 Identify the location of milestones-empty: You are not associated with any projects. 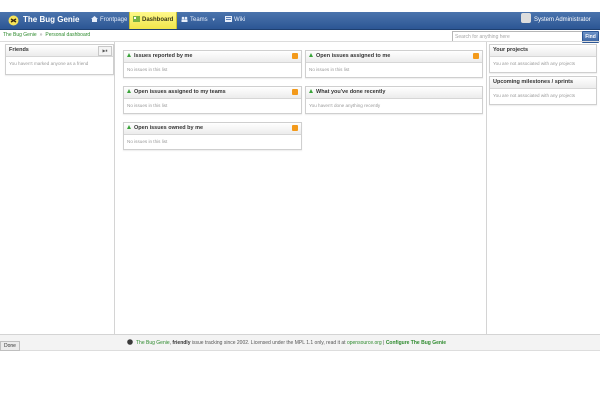
(534, 95).